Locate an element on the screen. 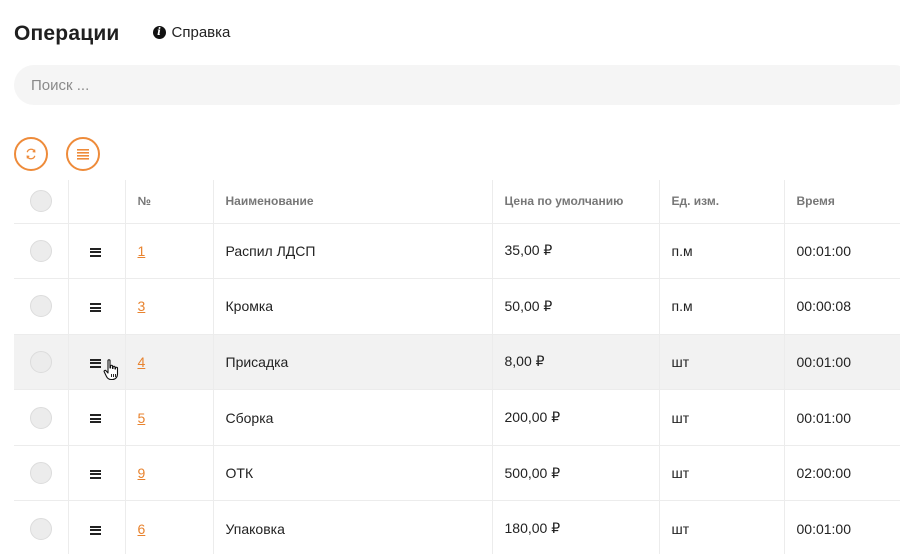  list-menu-button is located at coordinates (83, 154).